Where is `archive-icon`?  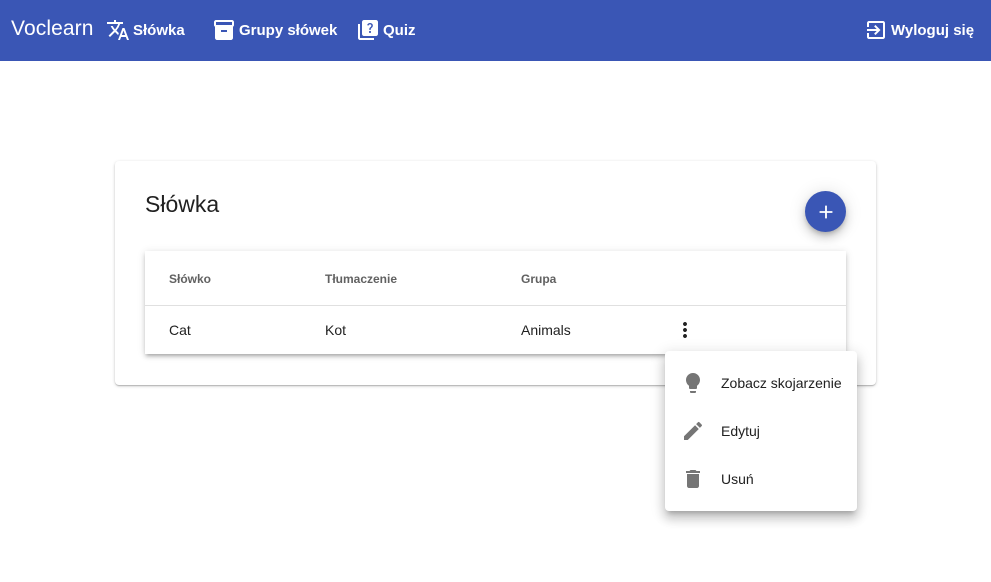
archive-icon is located at coordinates (224, 30).